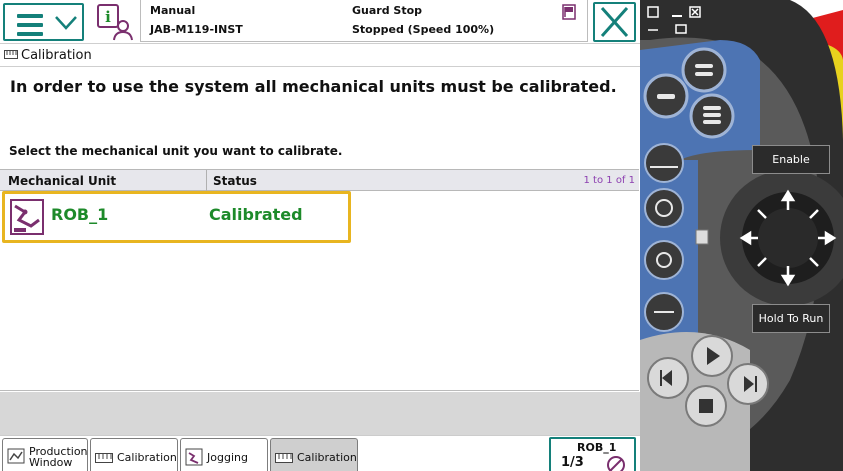 The image size is (843, 471). I want to click on main-menu-button, so click(43, 22).